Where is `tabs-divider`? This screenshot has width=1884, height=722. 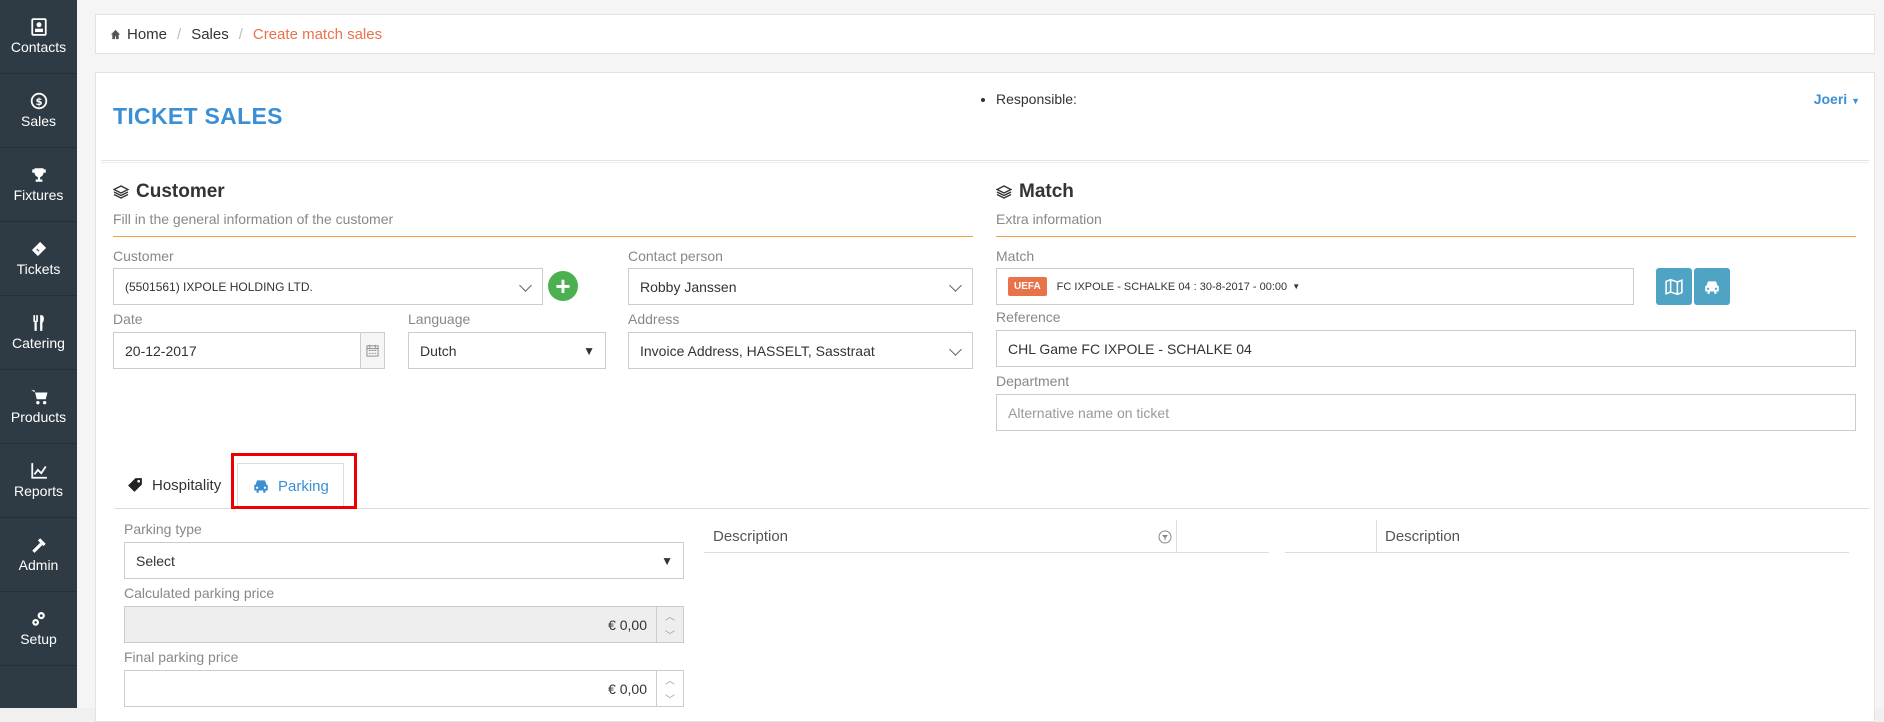
tabs-divider is located at coordinates (991, 508).